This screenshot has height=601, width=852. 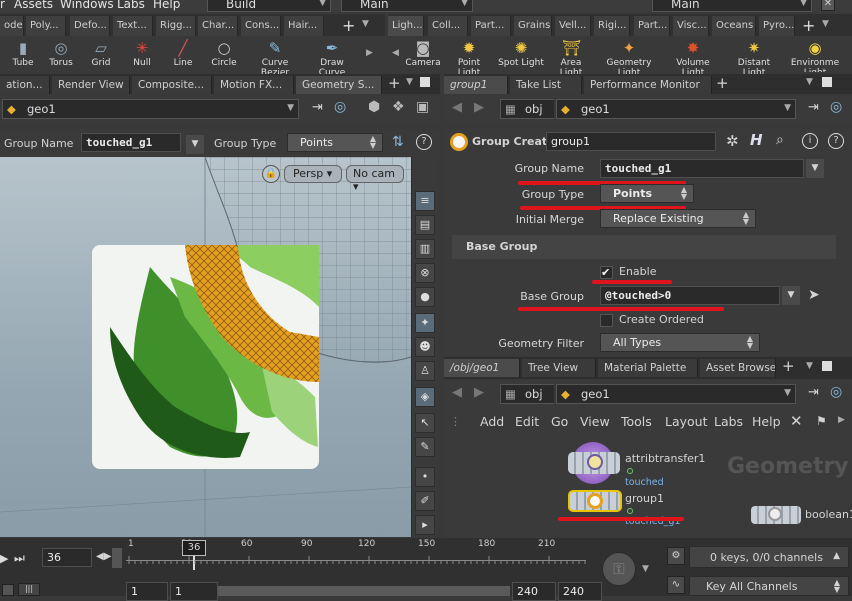 I want to click on tool-circle: ○ Circle, so click(x=224, y=54).